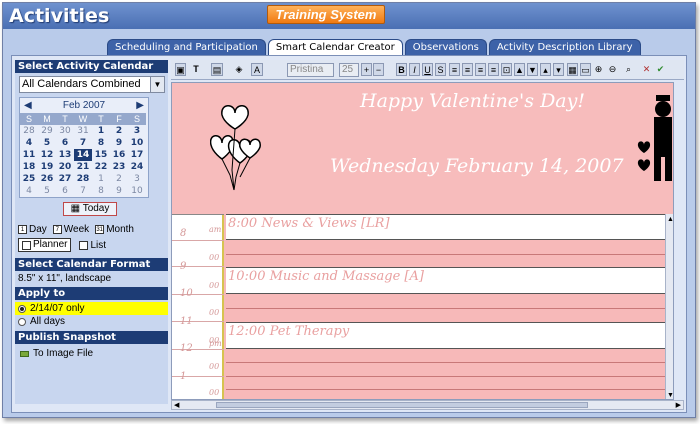  I want to click on confirm-icon: ✔, so click(660, 69).